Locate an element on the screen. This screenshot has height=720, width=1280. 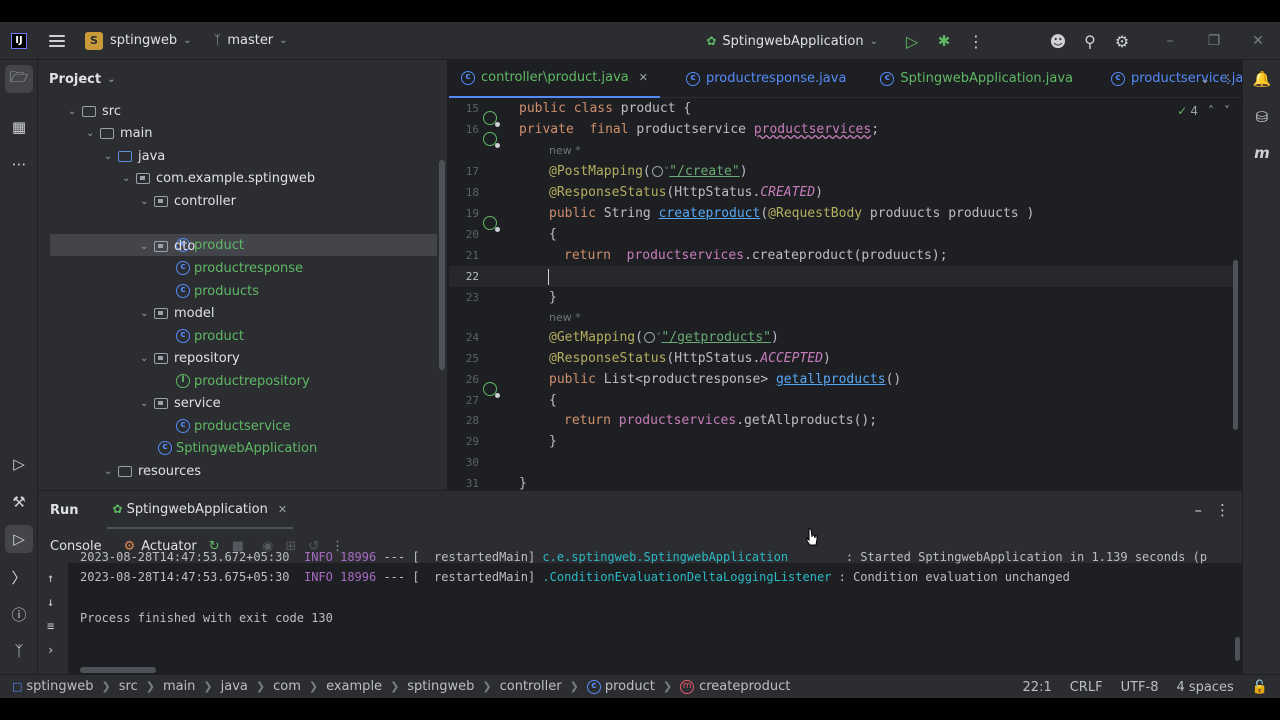
tree-item-controller: ⌄ controller is located at coordinates (188, 201).